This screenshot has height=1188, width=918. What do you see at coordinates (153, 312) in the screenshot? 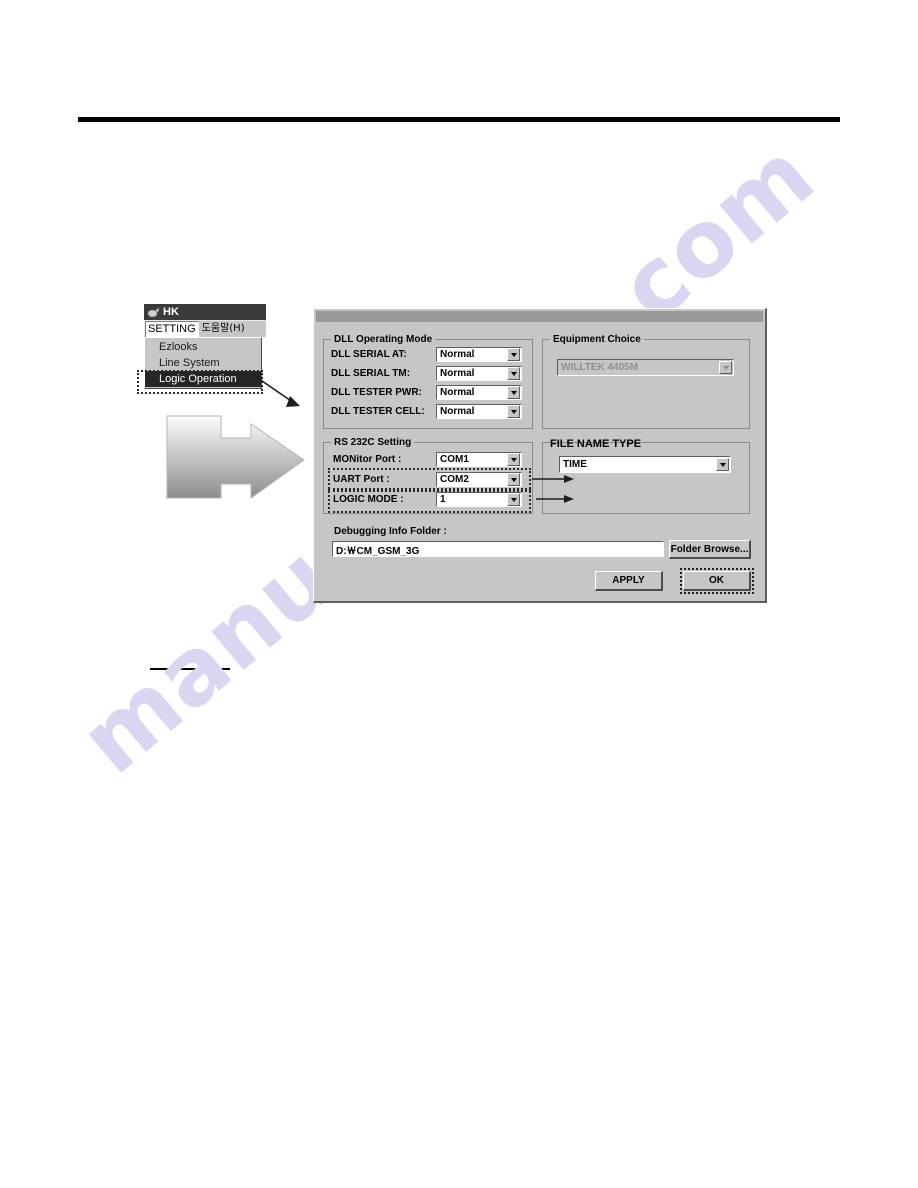
I see `app-logo-icon` at bounding box center [153, 312].